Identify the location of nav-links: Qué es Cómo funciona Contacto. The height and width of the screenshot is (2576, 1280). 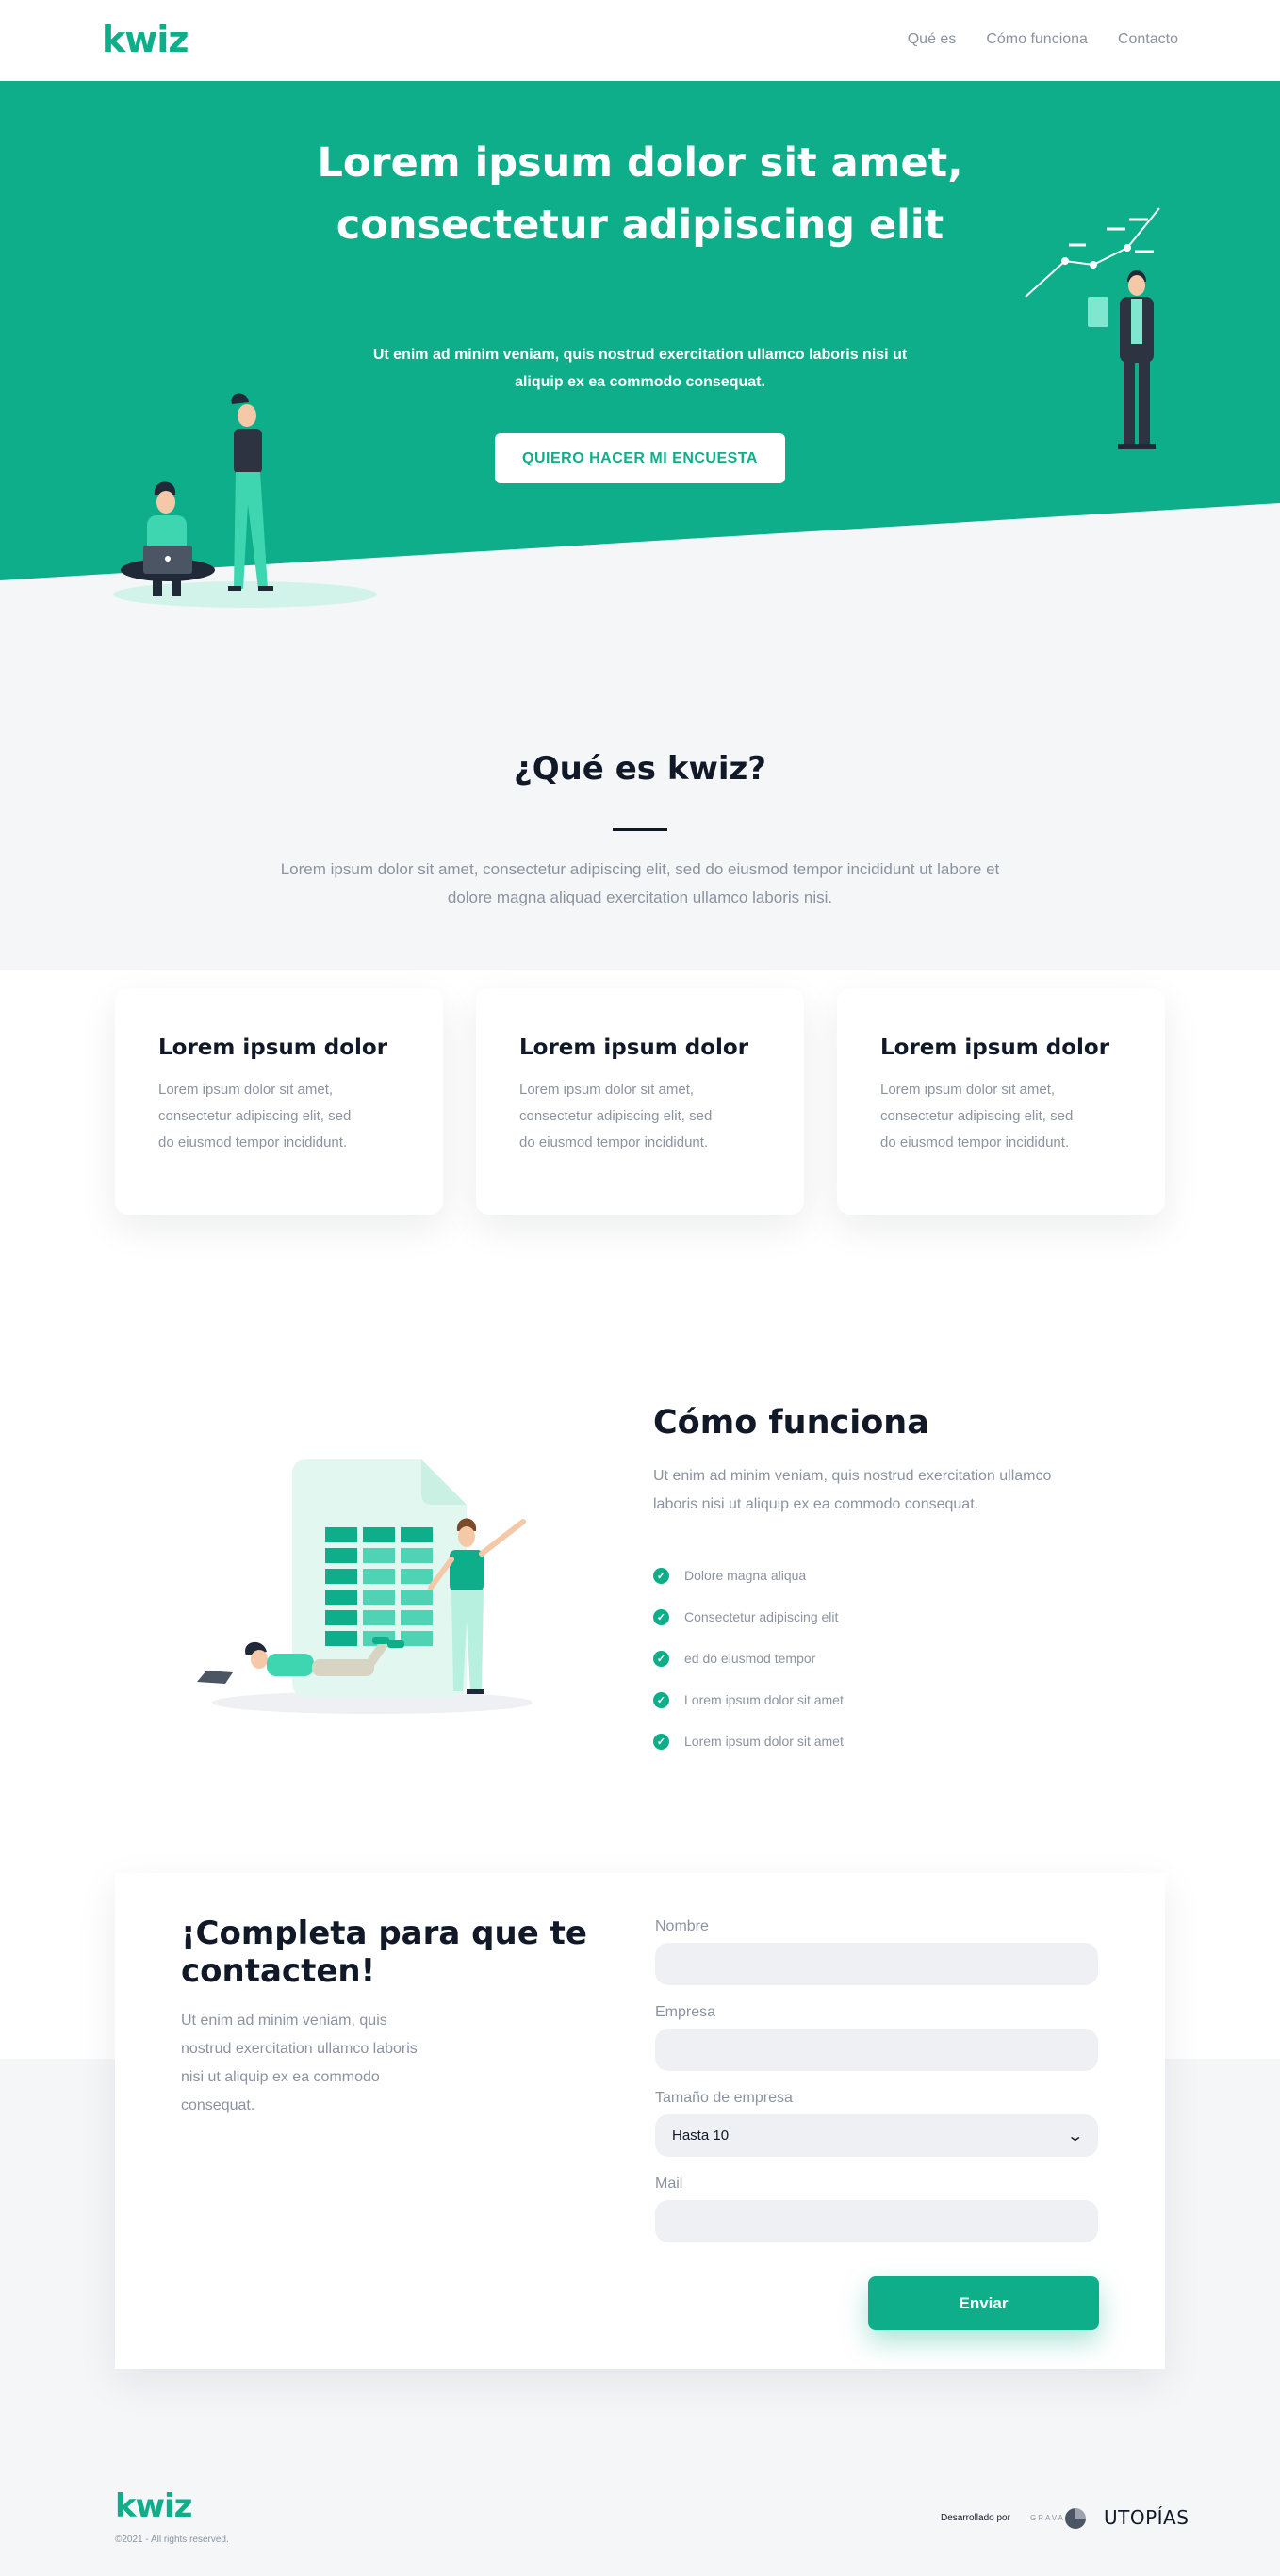
(1043, 39).